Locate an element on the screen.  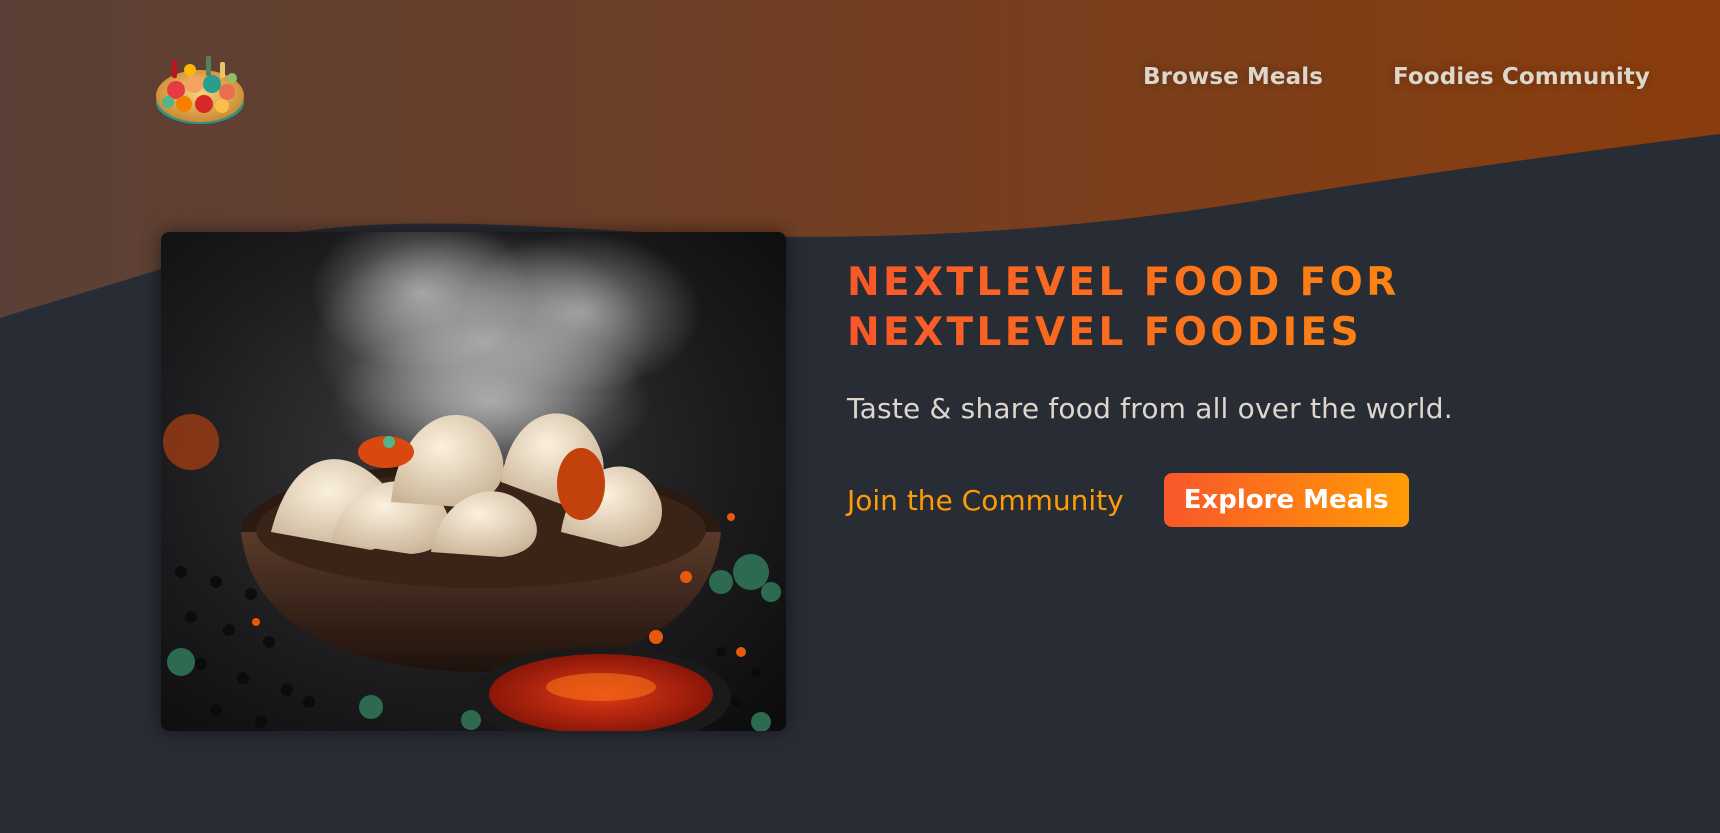
hero-headline: NEXTLEVEL FOOD FOR NEXTLEVEL FOODIES is located at coordinates (1257, 308).